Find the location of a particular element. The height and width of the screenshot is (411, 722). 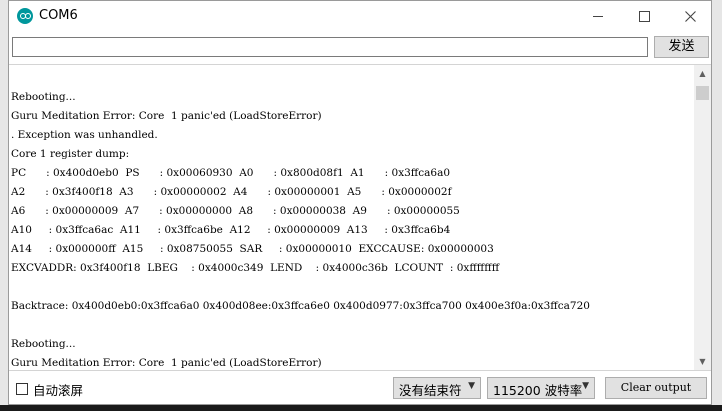

log-line: Core 1 register dump: is located at coordinates (70, 154).